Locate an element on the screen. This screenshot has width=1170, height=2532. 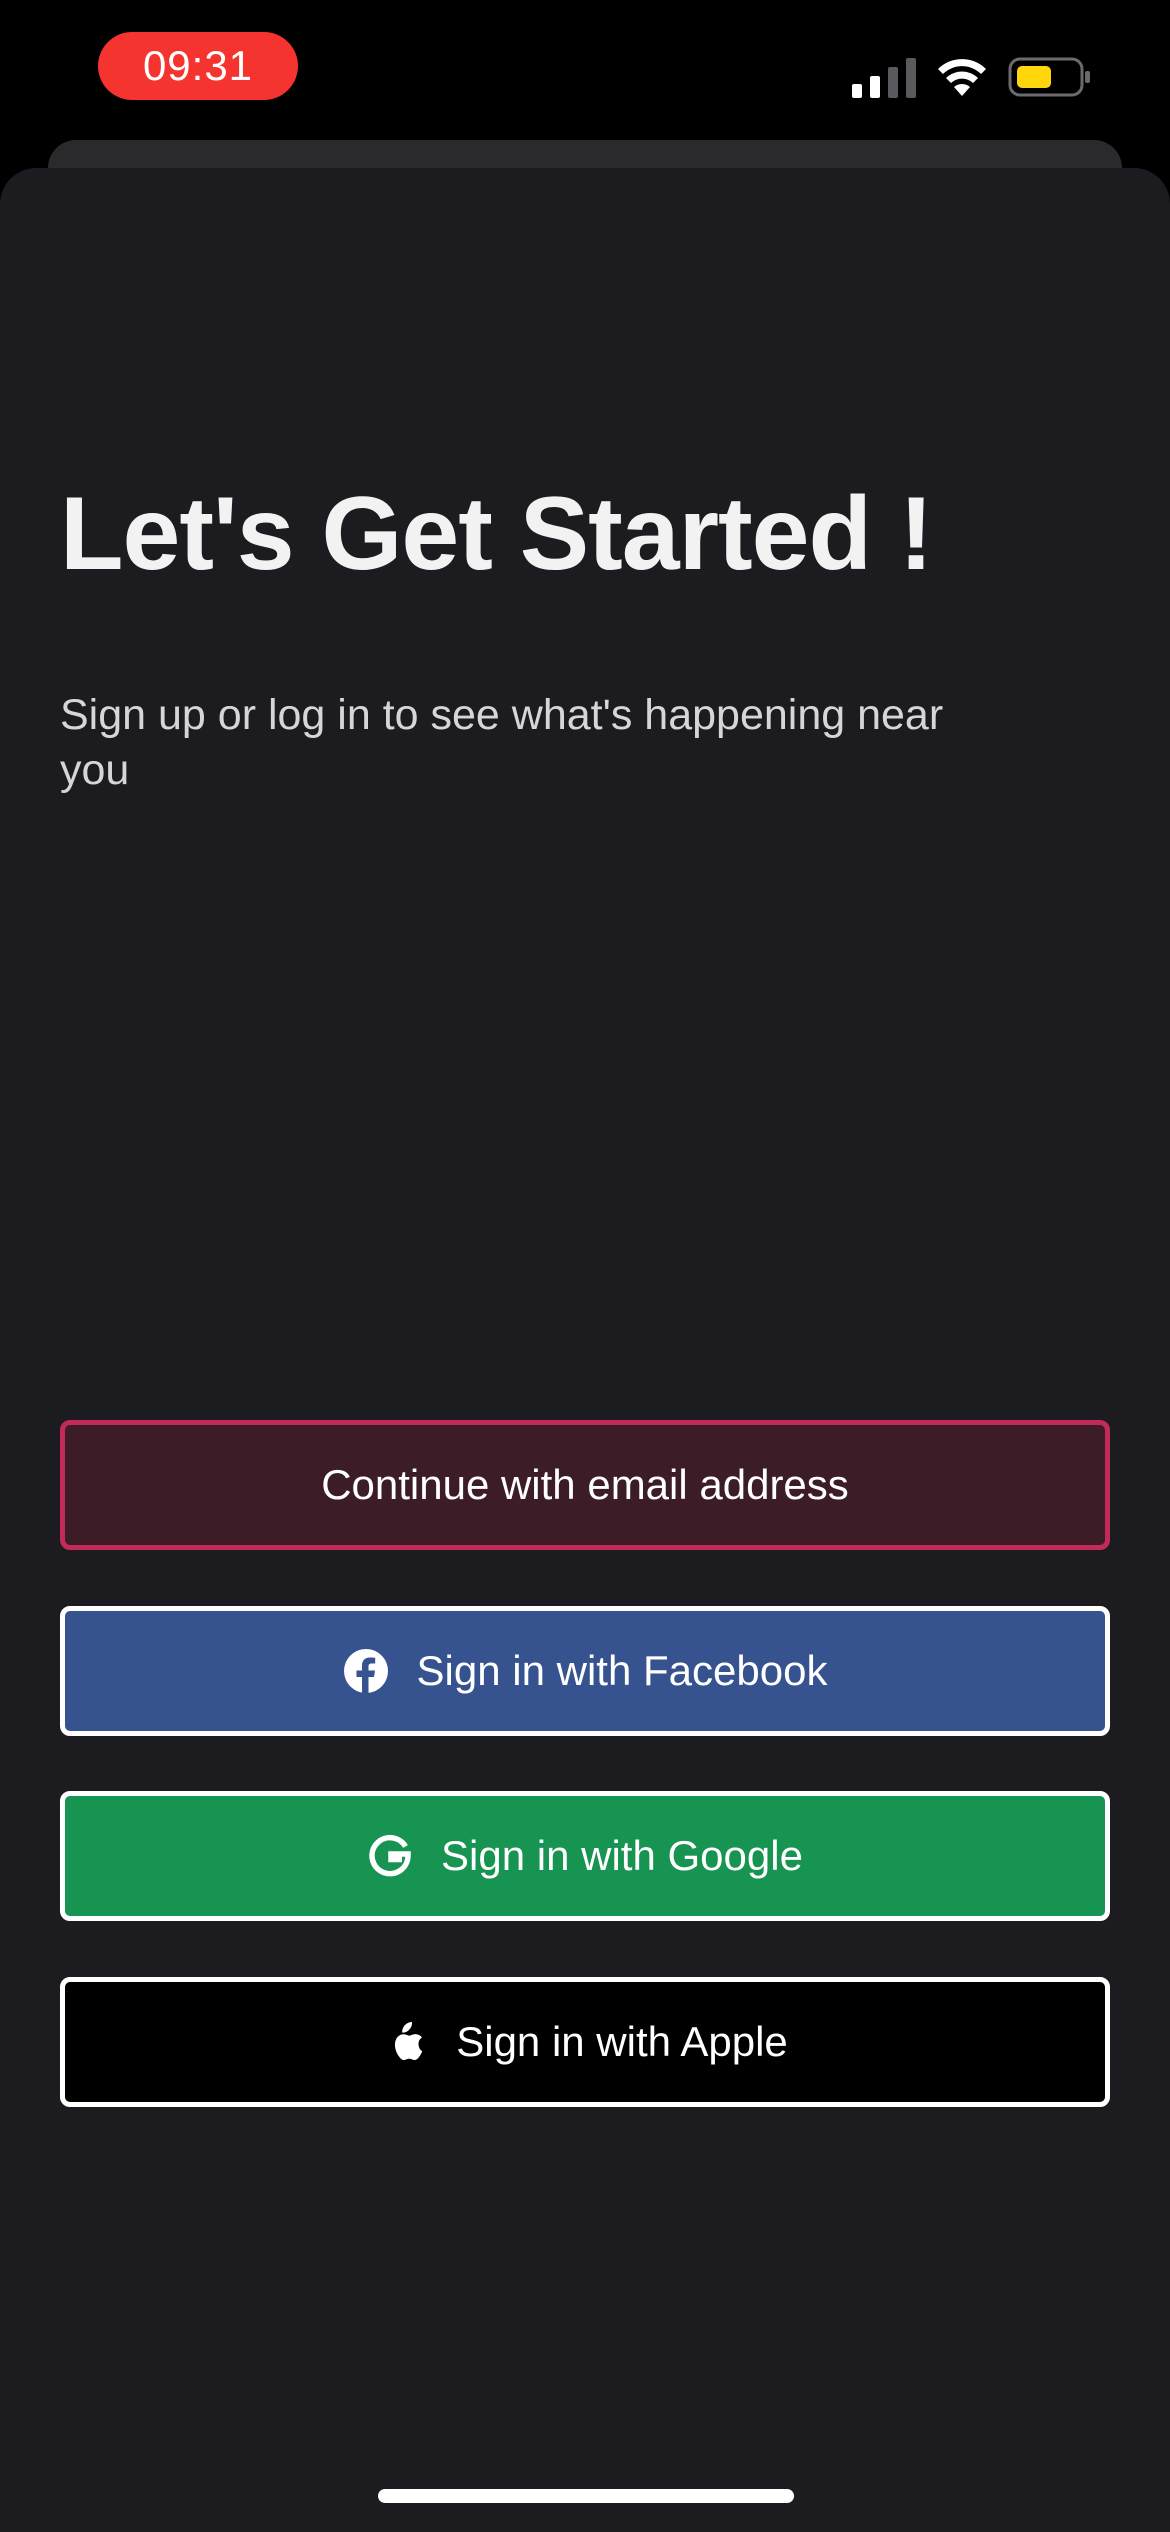
facebook-button-label: Sign in with Facebook is located at coordinates (622, 1670).